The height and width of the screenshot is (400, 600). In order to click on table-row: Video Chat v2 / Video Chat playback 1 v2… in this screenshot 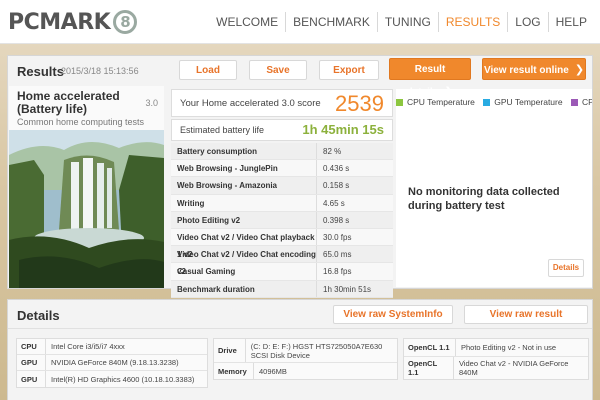, I will do `click(282, 243)`.